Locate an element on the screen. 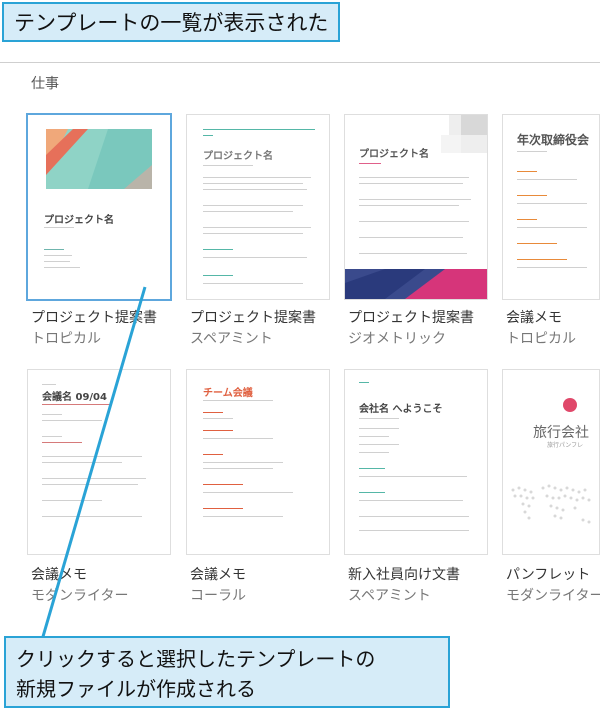 This screenshot has height=713, width=600. preview-heading: 会議名 09/04 is located at coordinates (74, 397).